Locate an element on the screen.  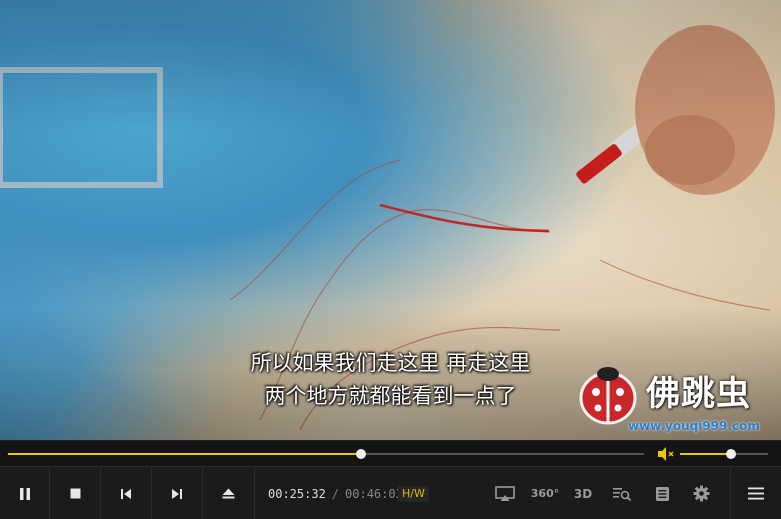
playlist-search-button is located at coordinates (622, 493).